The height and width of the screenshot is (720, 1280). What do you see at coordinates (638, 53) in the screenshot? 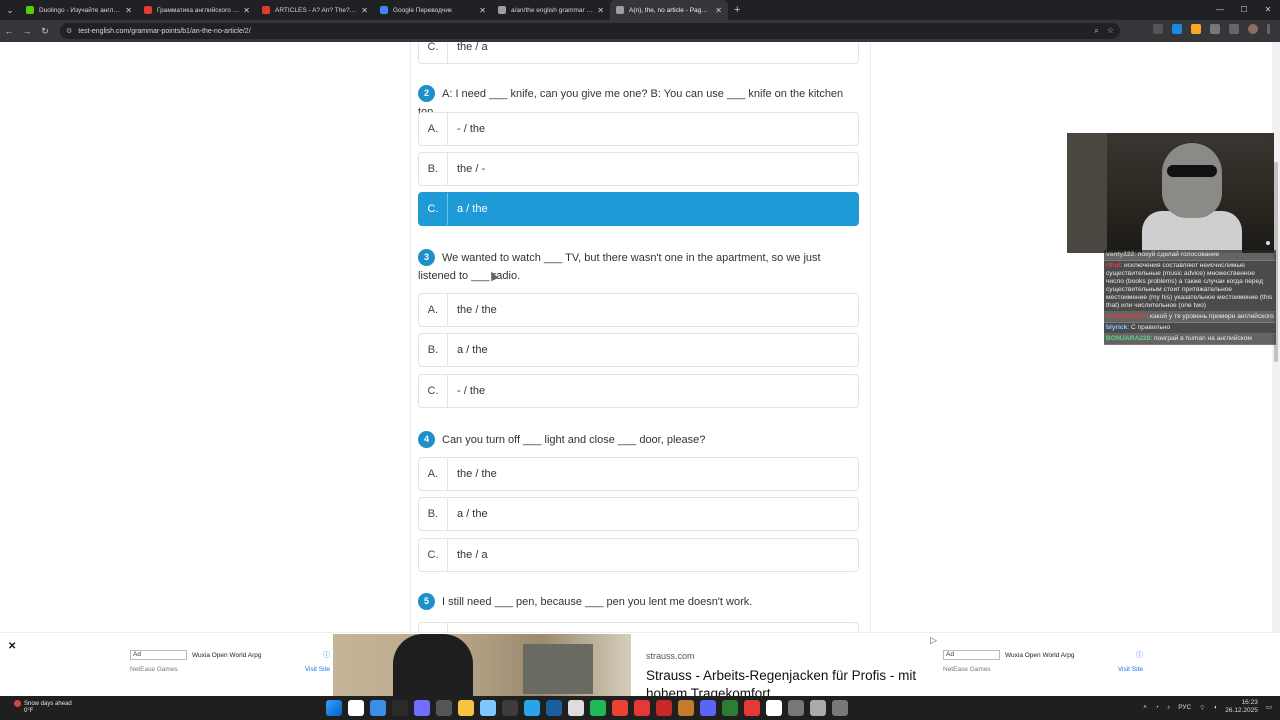
I see `q1-option-c: C. the / a` at bounding box center [638, 53].